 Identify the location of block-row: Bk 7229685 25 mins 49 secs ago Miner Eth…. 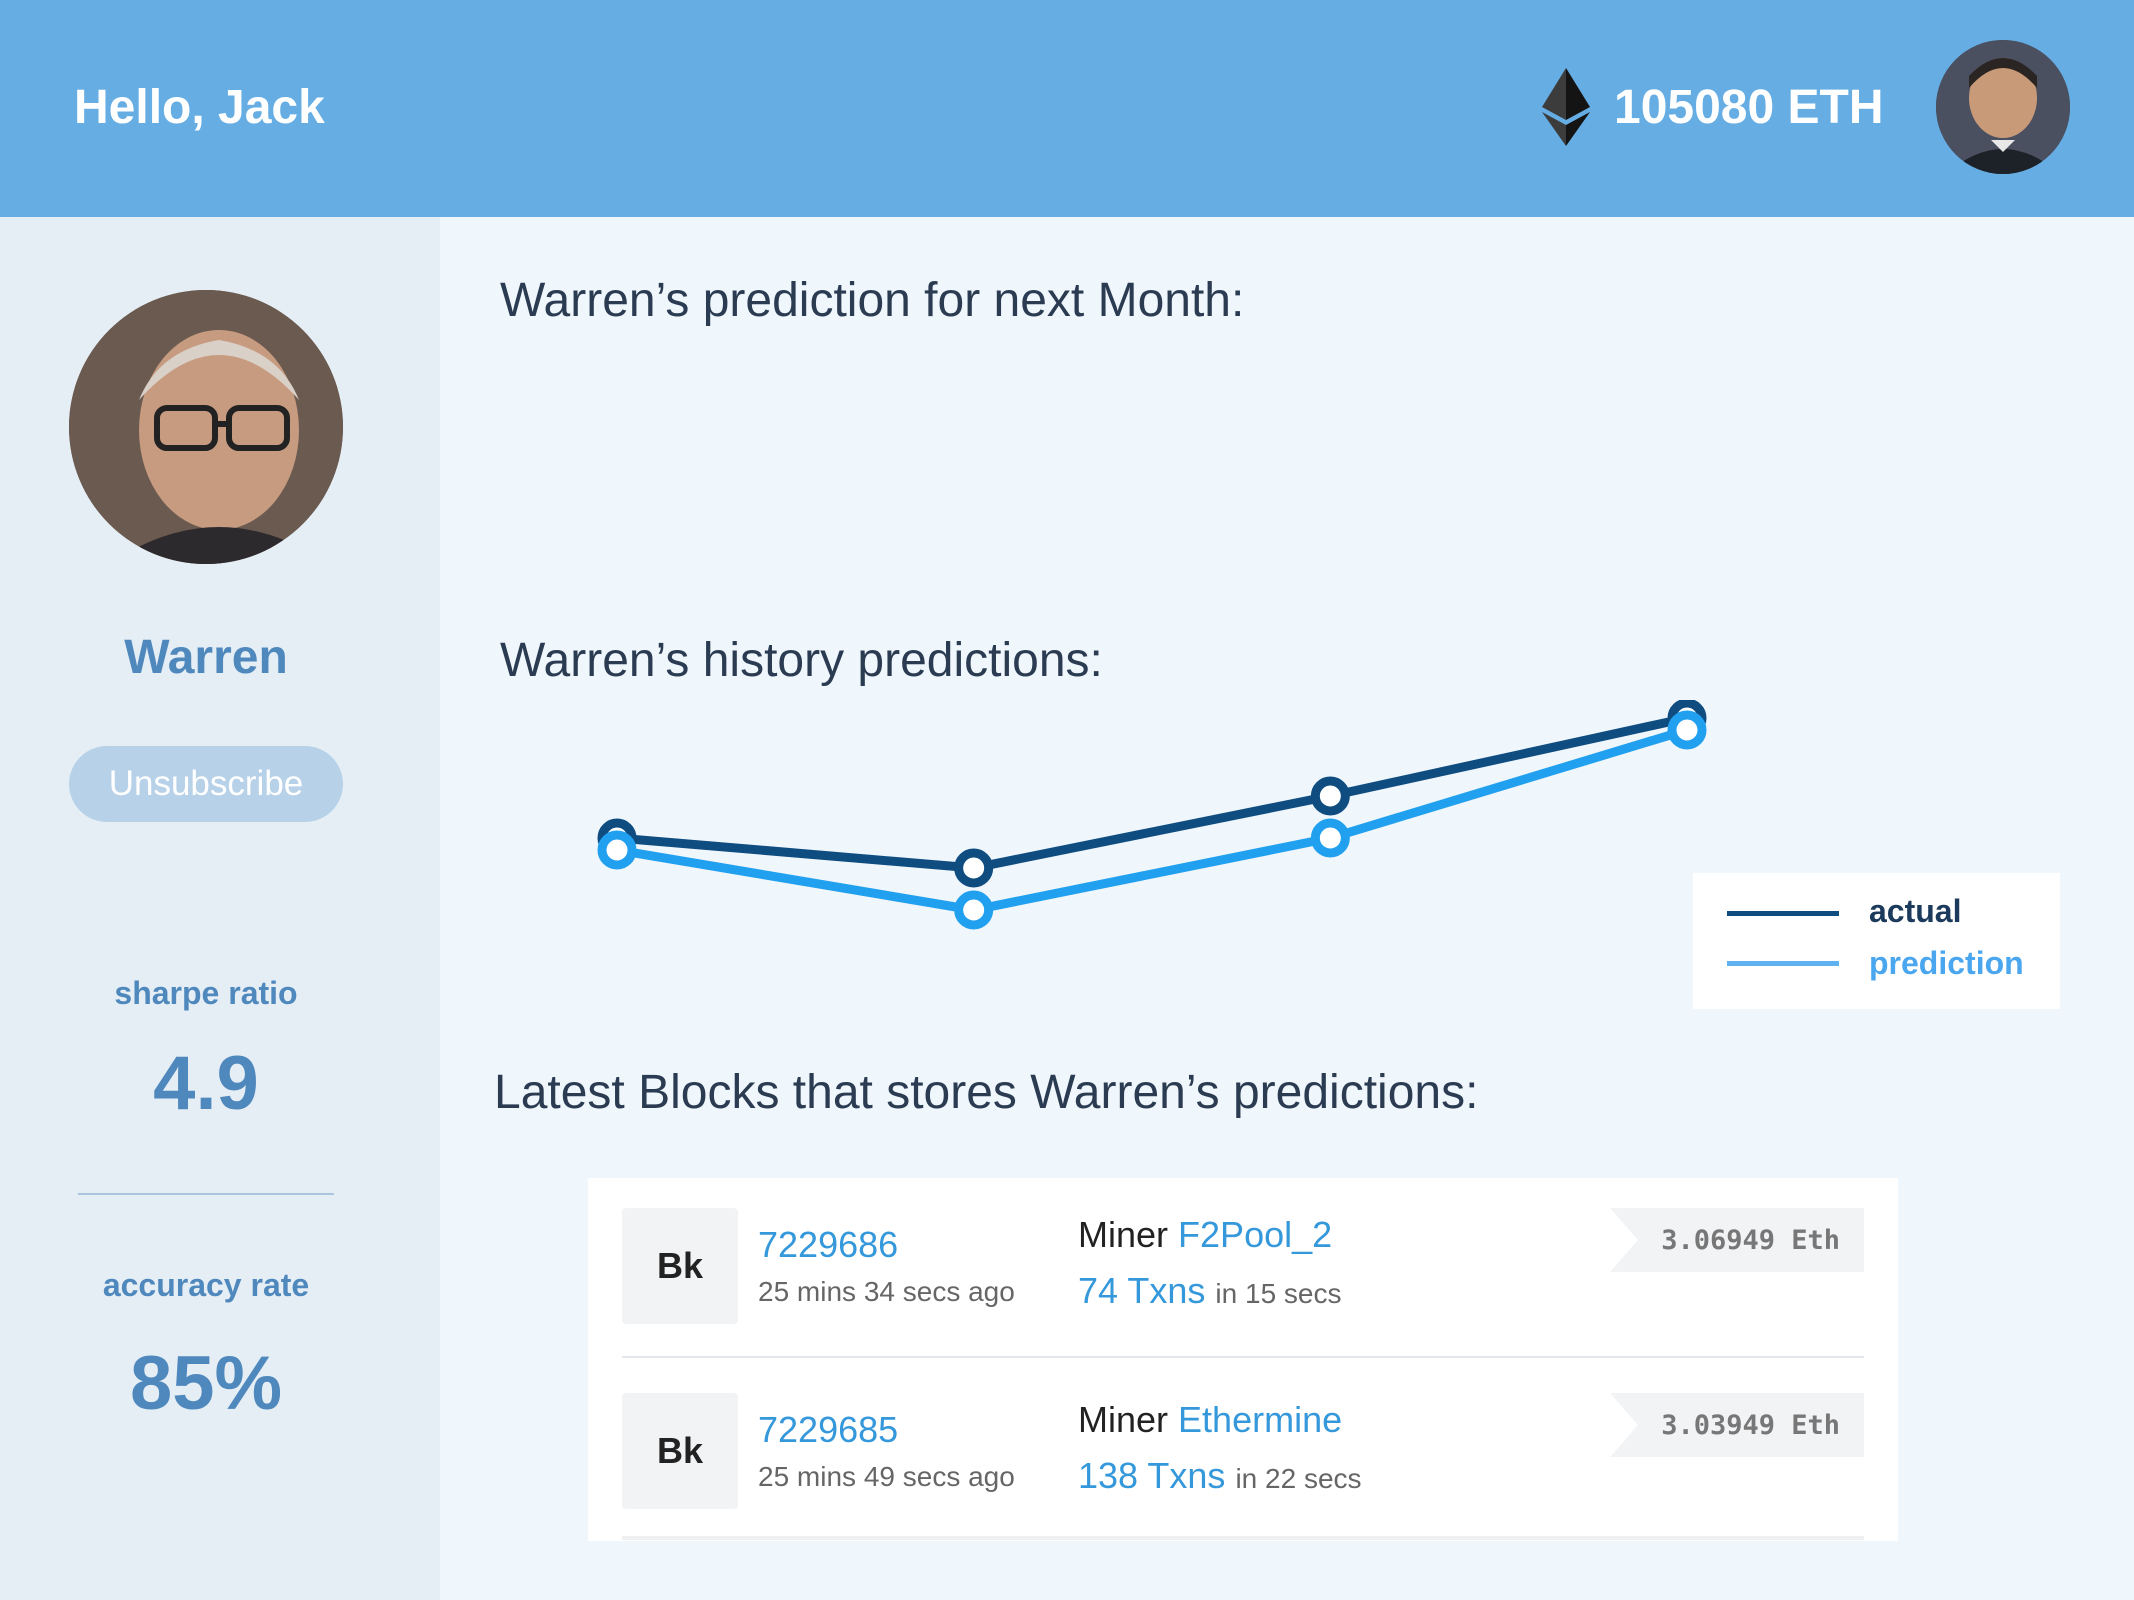
(1243, 1451).